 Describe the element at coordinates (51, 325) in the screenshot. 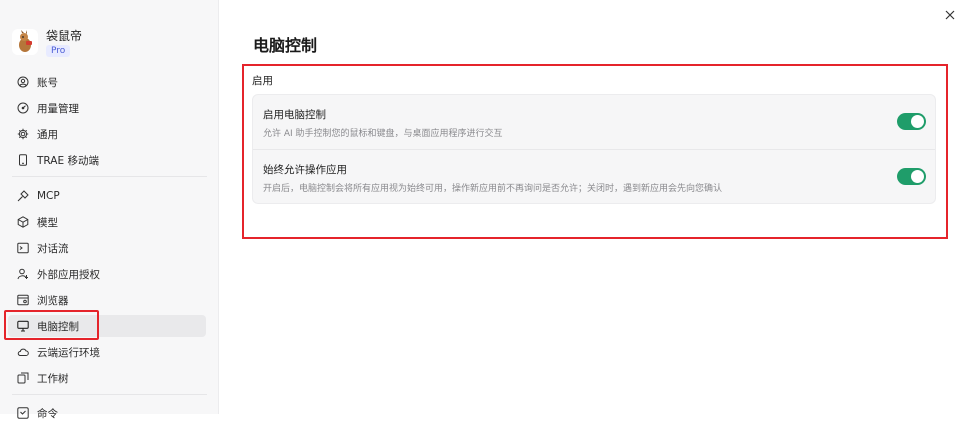

I see `sidebar-highlight-box` at that location.